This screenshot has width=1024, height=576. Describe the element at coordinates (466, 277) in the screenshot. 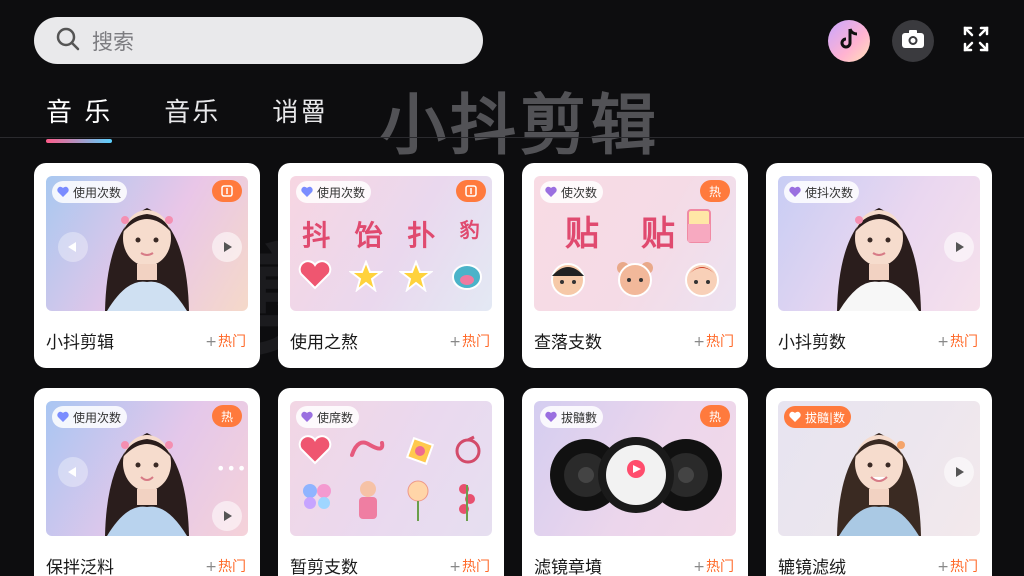

I see `blob-sticker-icon` at that location.